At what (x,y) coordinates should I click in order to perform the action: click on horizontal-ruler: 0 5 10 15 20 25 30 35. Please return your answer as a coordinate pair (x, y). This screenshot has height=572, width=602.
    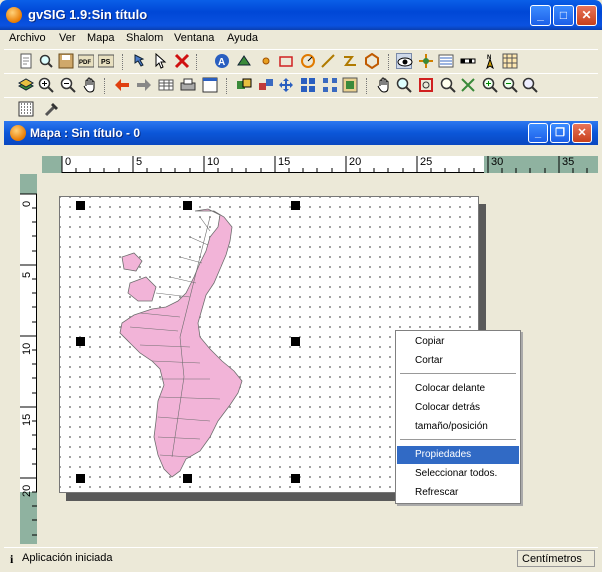
    Looking at the image, I should click on (320, 164).